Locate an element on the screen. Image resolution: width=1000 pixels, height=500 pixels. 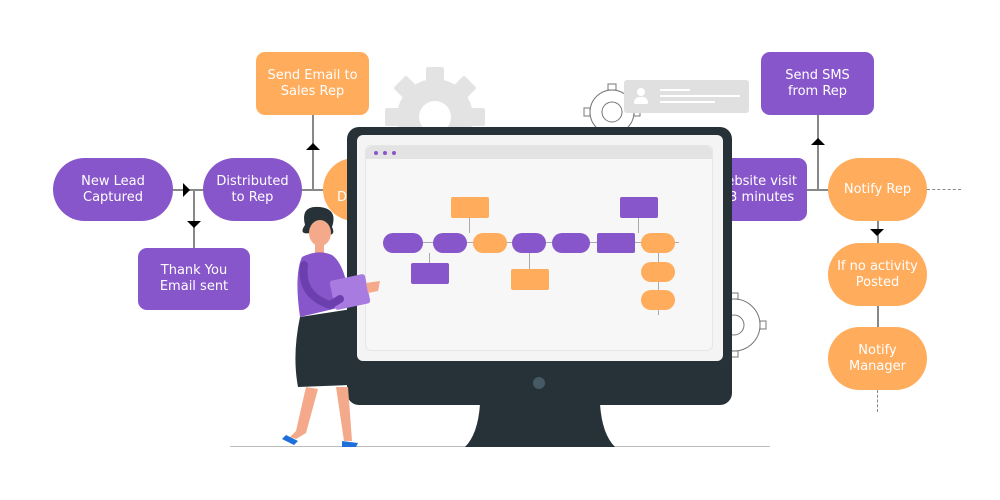
monitor-stand is located at coordinates (540, 425).